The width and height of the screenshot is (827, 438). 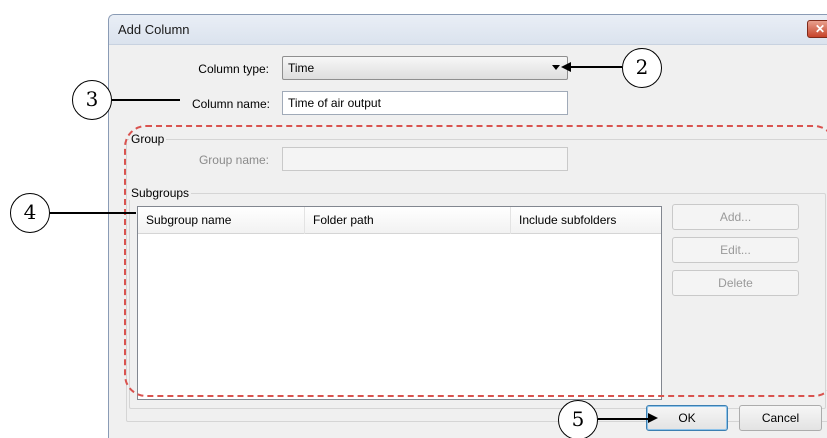 What do you see at coordinates (687, 418) in the screenshot?
I see `ok-button: OK` at bounding box center [687, 418].